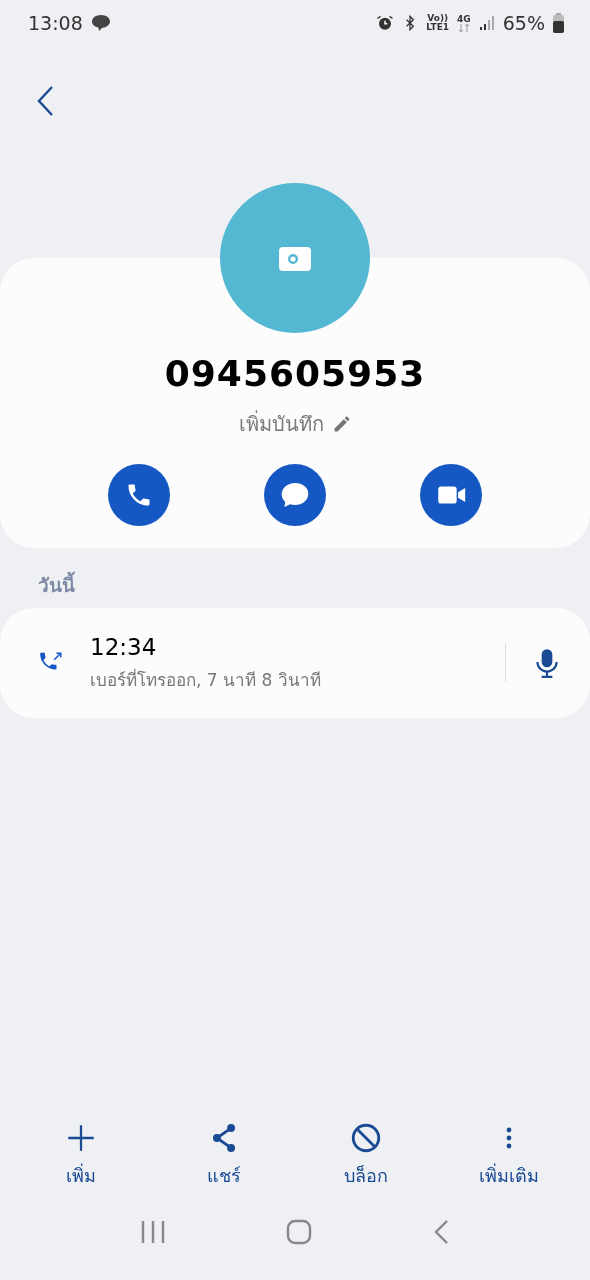  I want to click on block-button: บล็อก, so click(366, 1155).